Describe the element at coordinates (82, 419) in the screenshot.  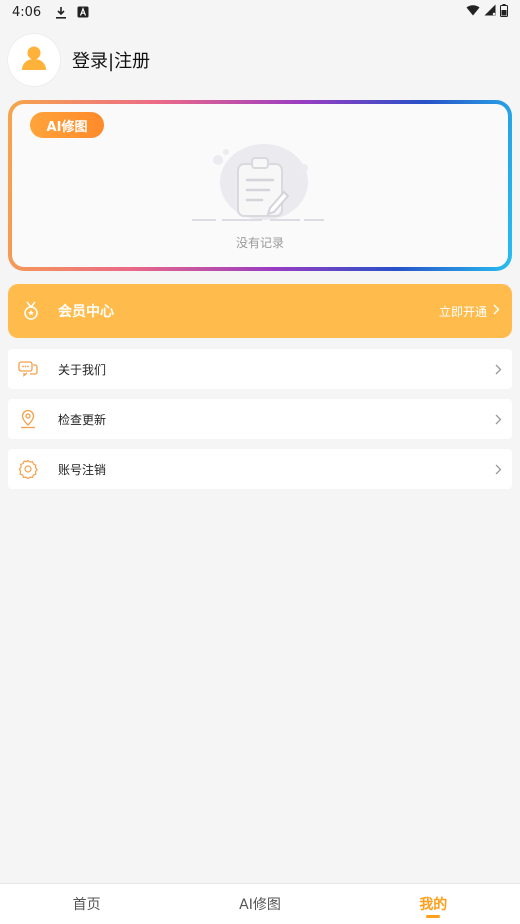
I see `menu-item-label: 检查更新` at that location.